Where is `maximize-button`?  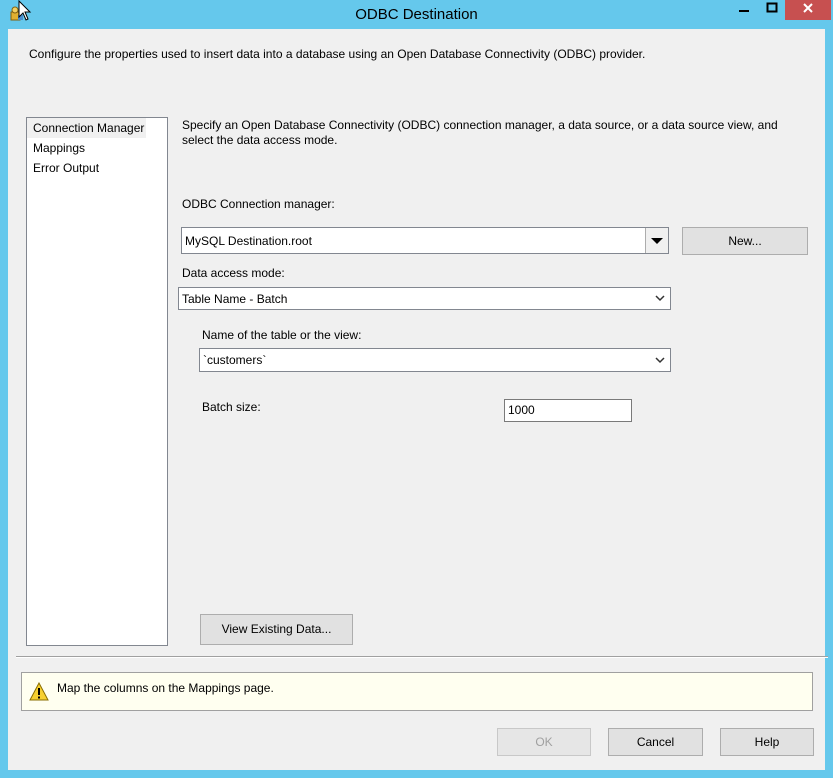
maximize-button is located at coordinates (771, 10).